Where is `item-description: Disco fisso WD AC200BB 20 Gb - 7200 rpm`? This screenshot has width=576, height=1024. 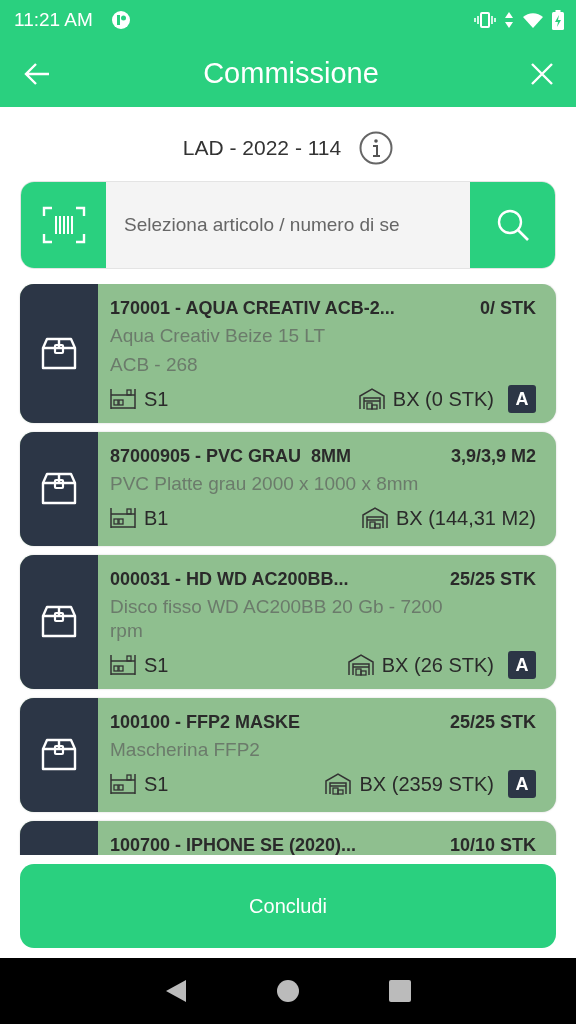
item-description: Disco fisso WD AC200BB 20 Gb - 7200 rpm is located at coordinates (277, 619).